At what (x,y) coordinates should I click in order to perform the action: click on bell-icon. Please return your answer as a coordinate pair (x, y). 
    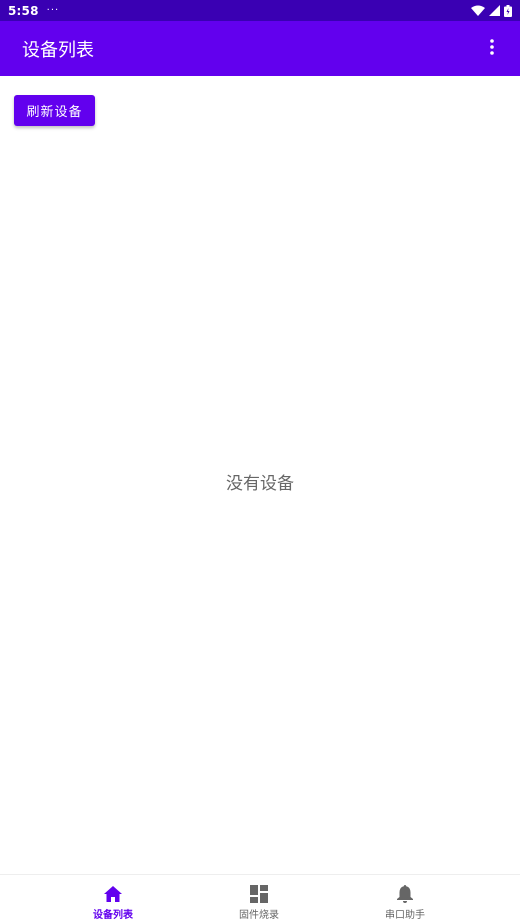
    Looking at the image, I should click on (405, 894).